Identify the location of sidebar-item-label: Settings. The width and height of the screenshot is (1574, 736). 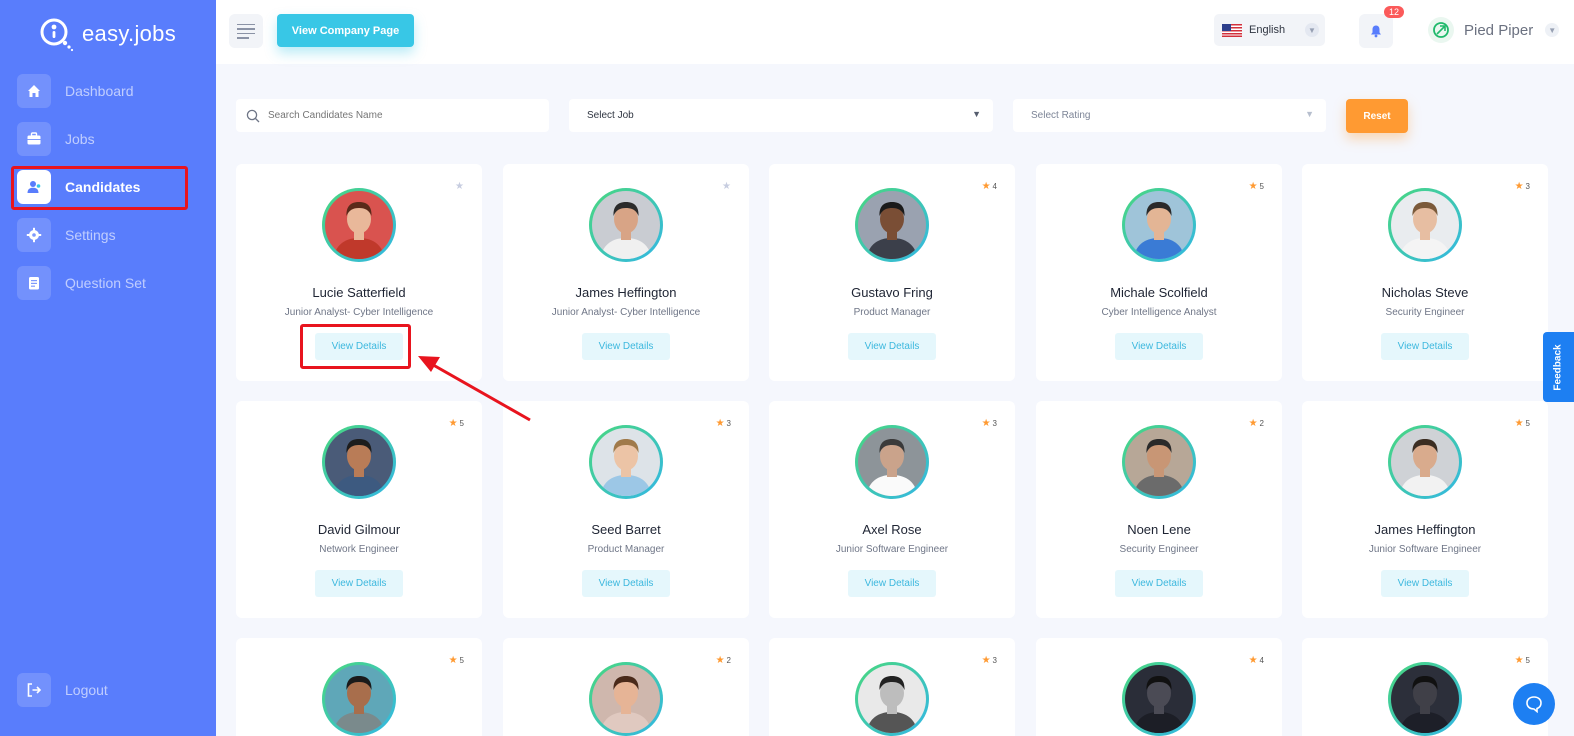
(90, 235).